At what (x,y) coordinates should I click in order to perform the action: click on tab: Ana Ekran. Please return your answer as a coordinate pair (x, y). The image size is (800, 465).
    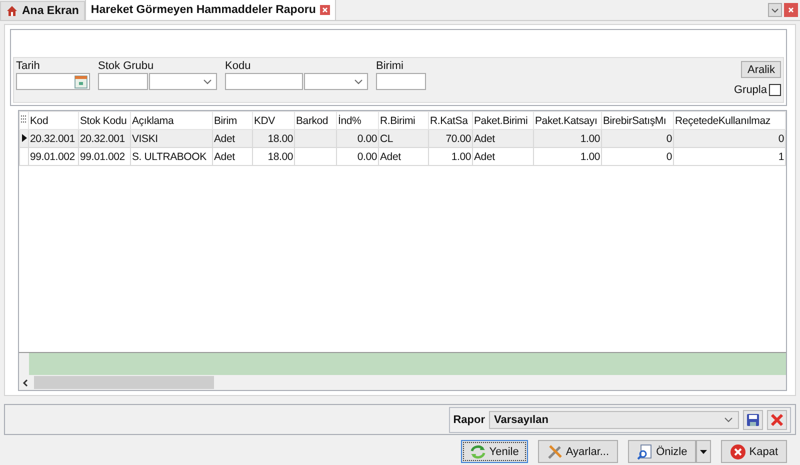
    Looking at the image, I should click on (42, 10).